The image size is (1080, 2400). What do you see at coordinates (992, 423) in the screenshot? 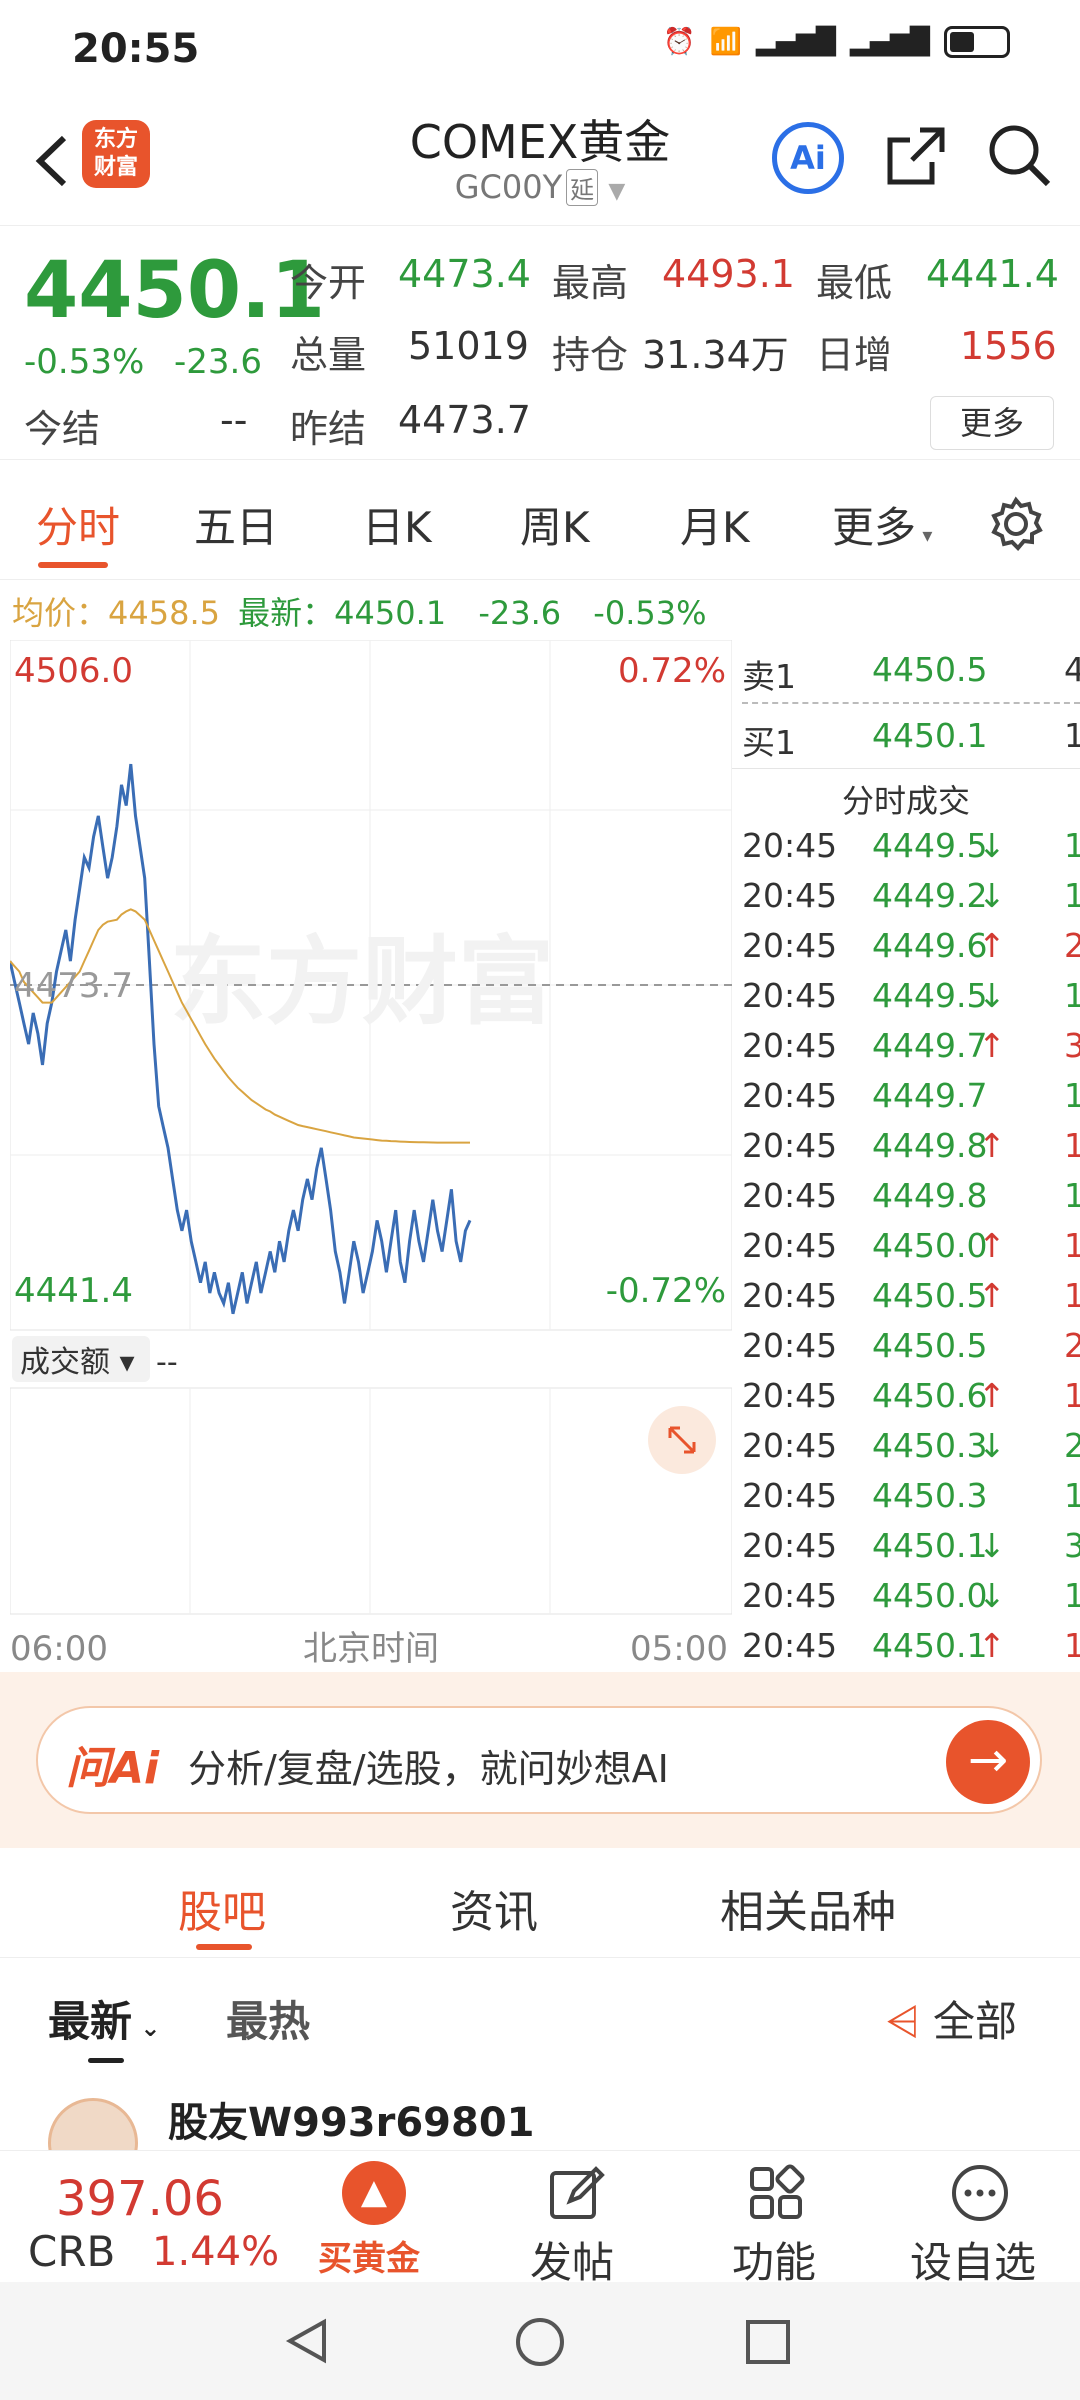
I see `more-button: 更多` at bounding box center [992, 423].